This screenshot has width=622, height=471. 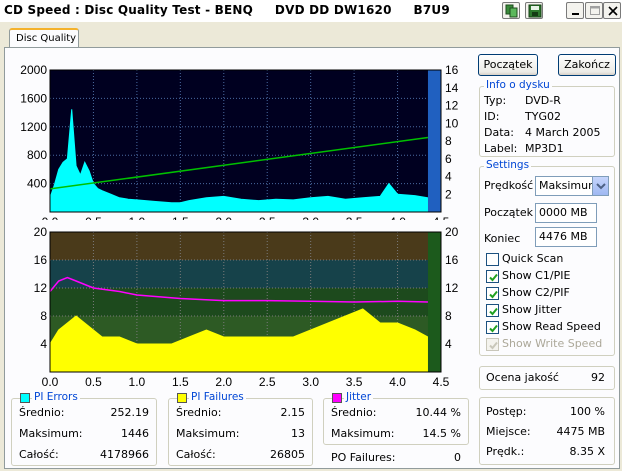 What do you see at coordinates (56, 397) in the screenshot?
I see `pi-errors-title: PI Errors` at bounding box center [56, 397].